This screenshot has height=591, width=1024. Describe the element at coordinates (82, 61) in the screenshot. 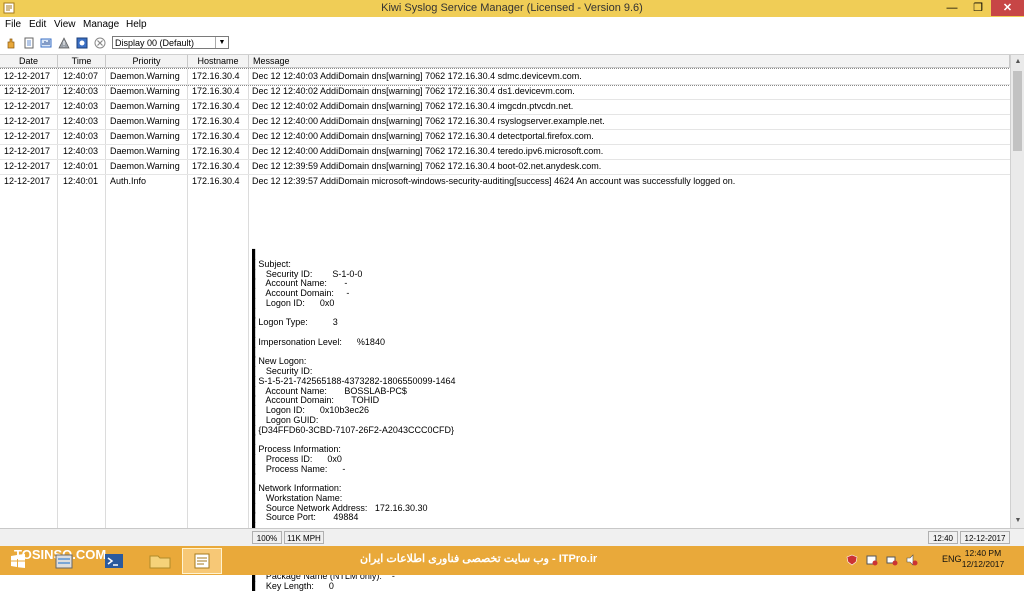

I see `column-header-time: Time` at that location.